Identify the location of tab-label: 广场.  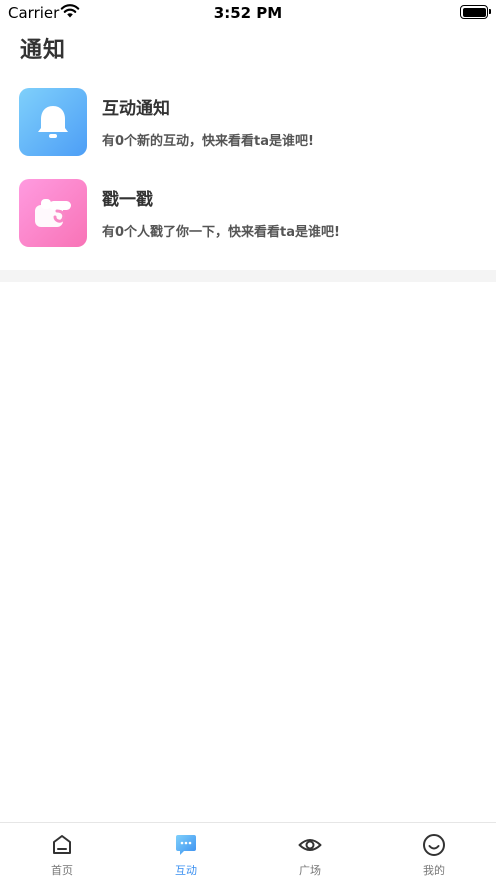
(310, 870).